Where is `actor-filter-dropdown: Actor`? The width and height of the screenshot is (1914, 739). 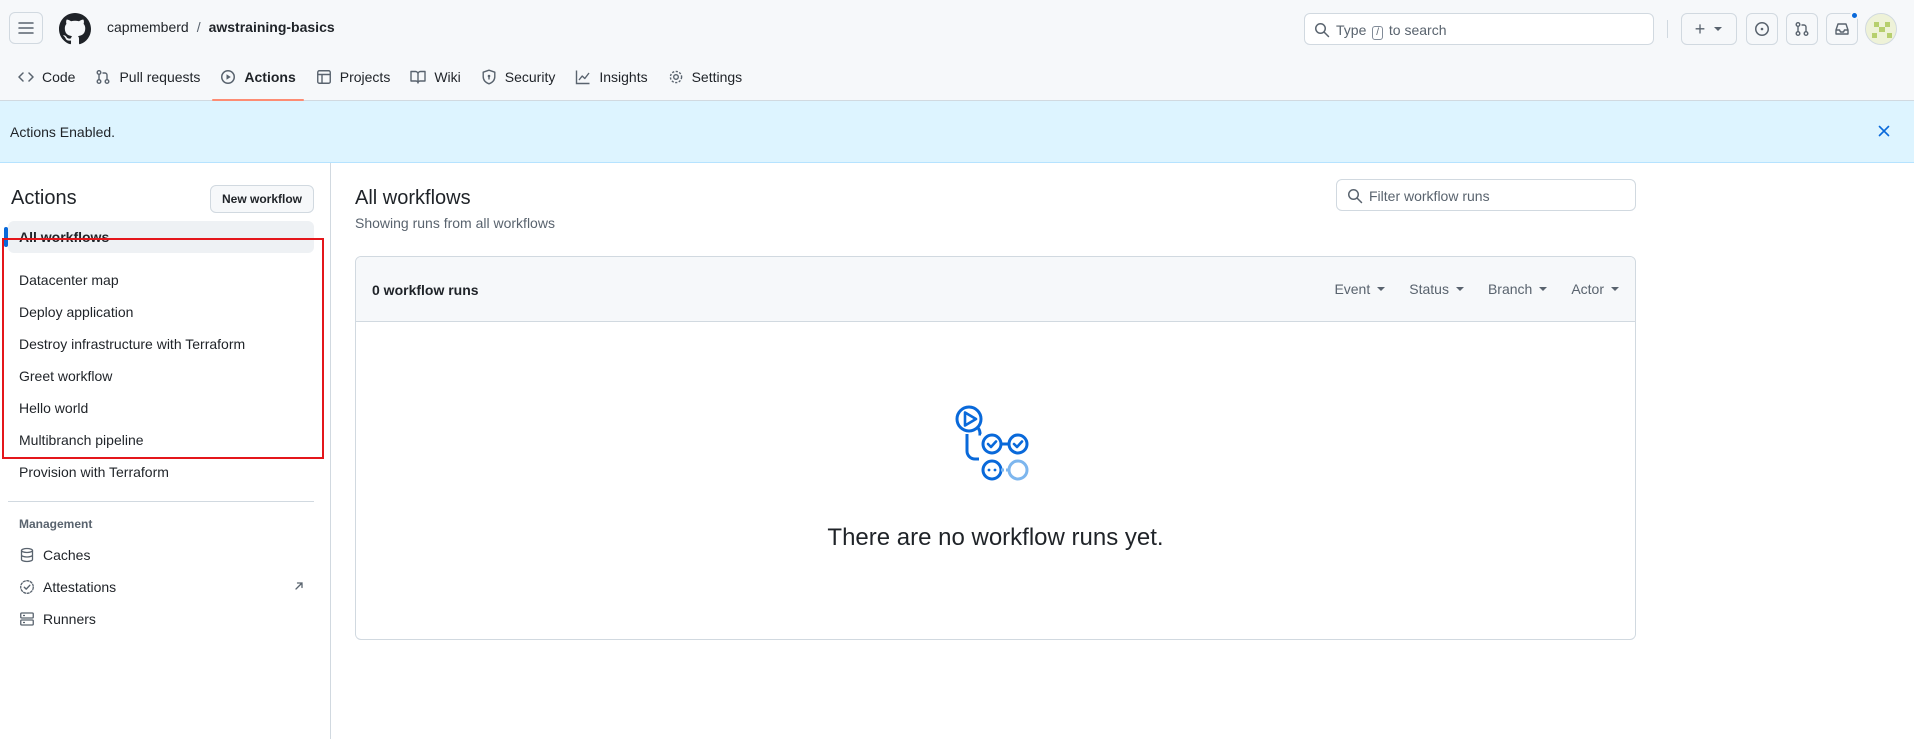 actor-filter-dropdown: Actor is located at coordinates (1595, 289).